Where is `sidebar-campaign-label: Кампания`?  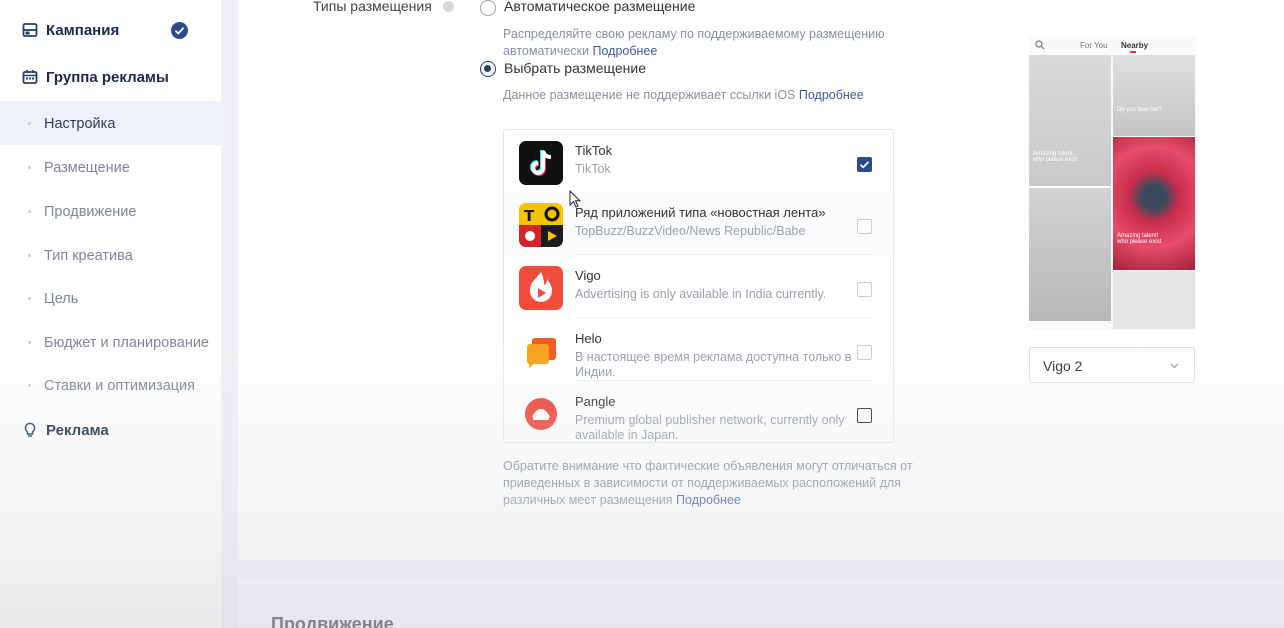
sidebar-campaign-label: Кампания is located at coordinates (83, 30).